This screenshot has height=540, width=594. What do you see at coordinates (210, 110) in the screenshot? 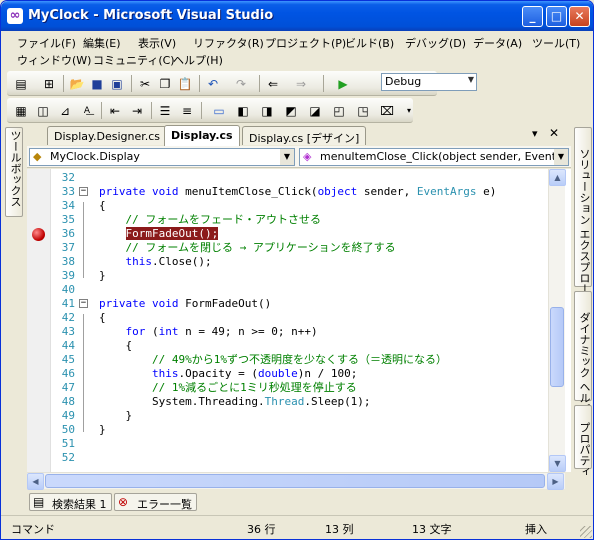
I see `text-editor-toolbar: ▦ ◫ ⊿ A͟ ⇤ ⇥ ☰ ≡ ▭ ◧ ◨ ◩ ◪ ◰ ◳ ⌧ ▾` at bounding box center [210, 110].